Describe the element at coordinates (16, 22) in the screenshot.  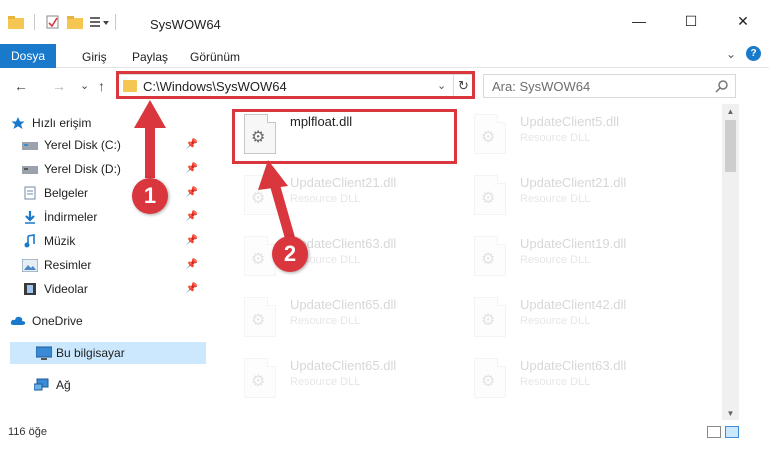
I see `folder-icon` at that location.